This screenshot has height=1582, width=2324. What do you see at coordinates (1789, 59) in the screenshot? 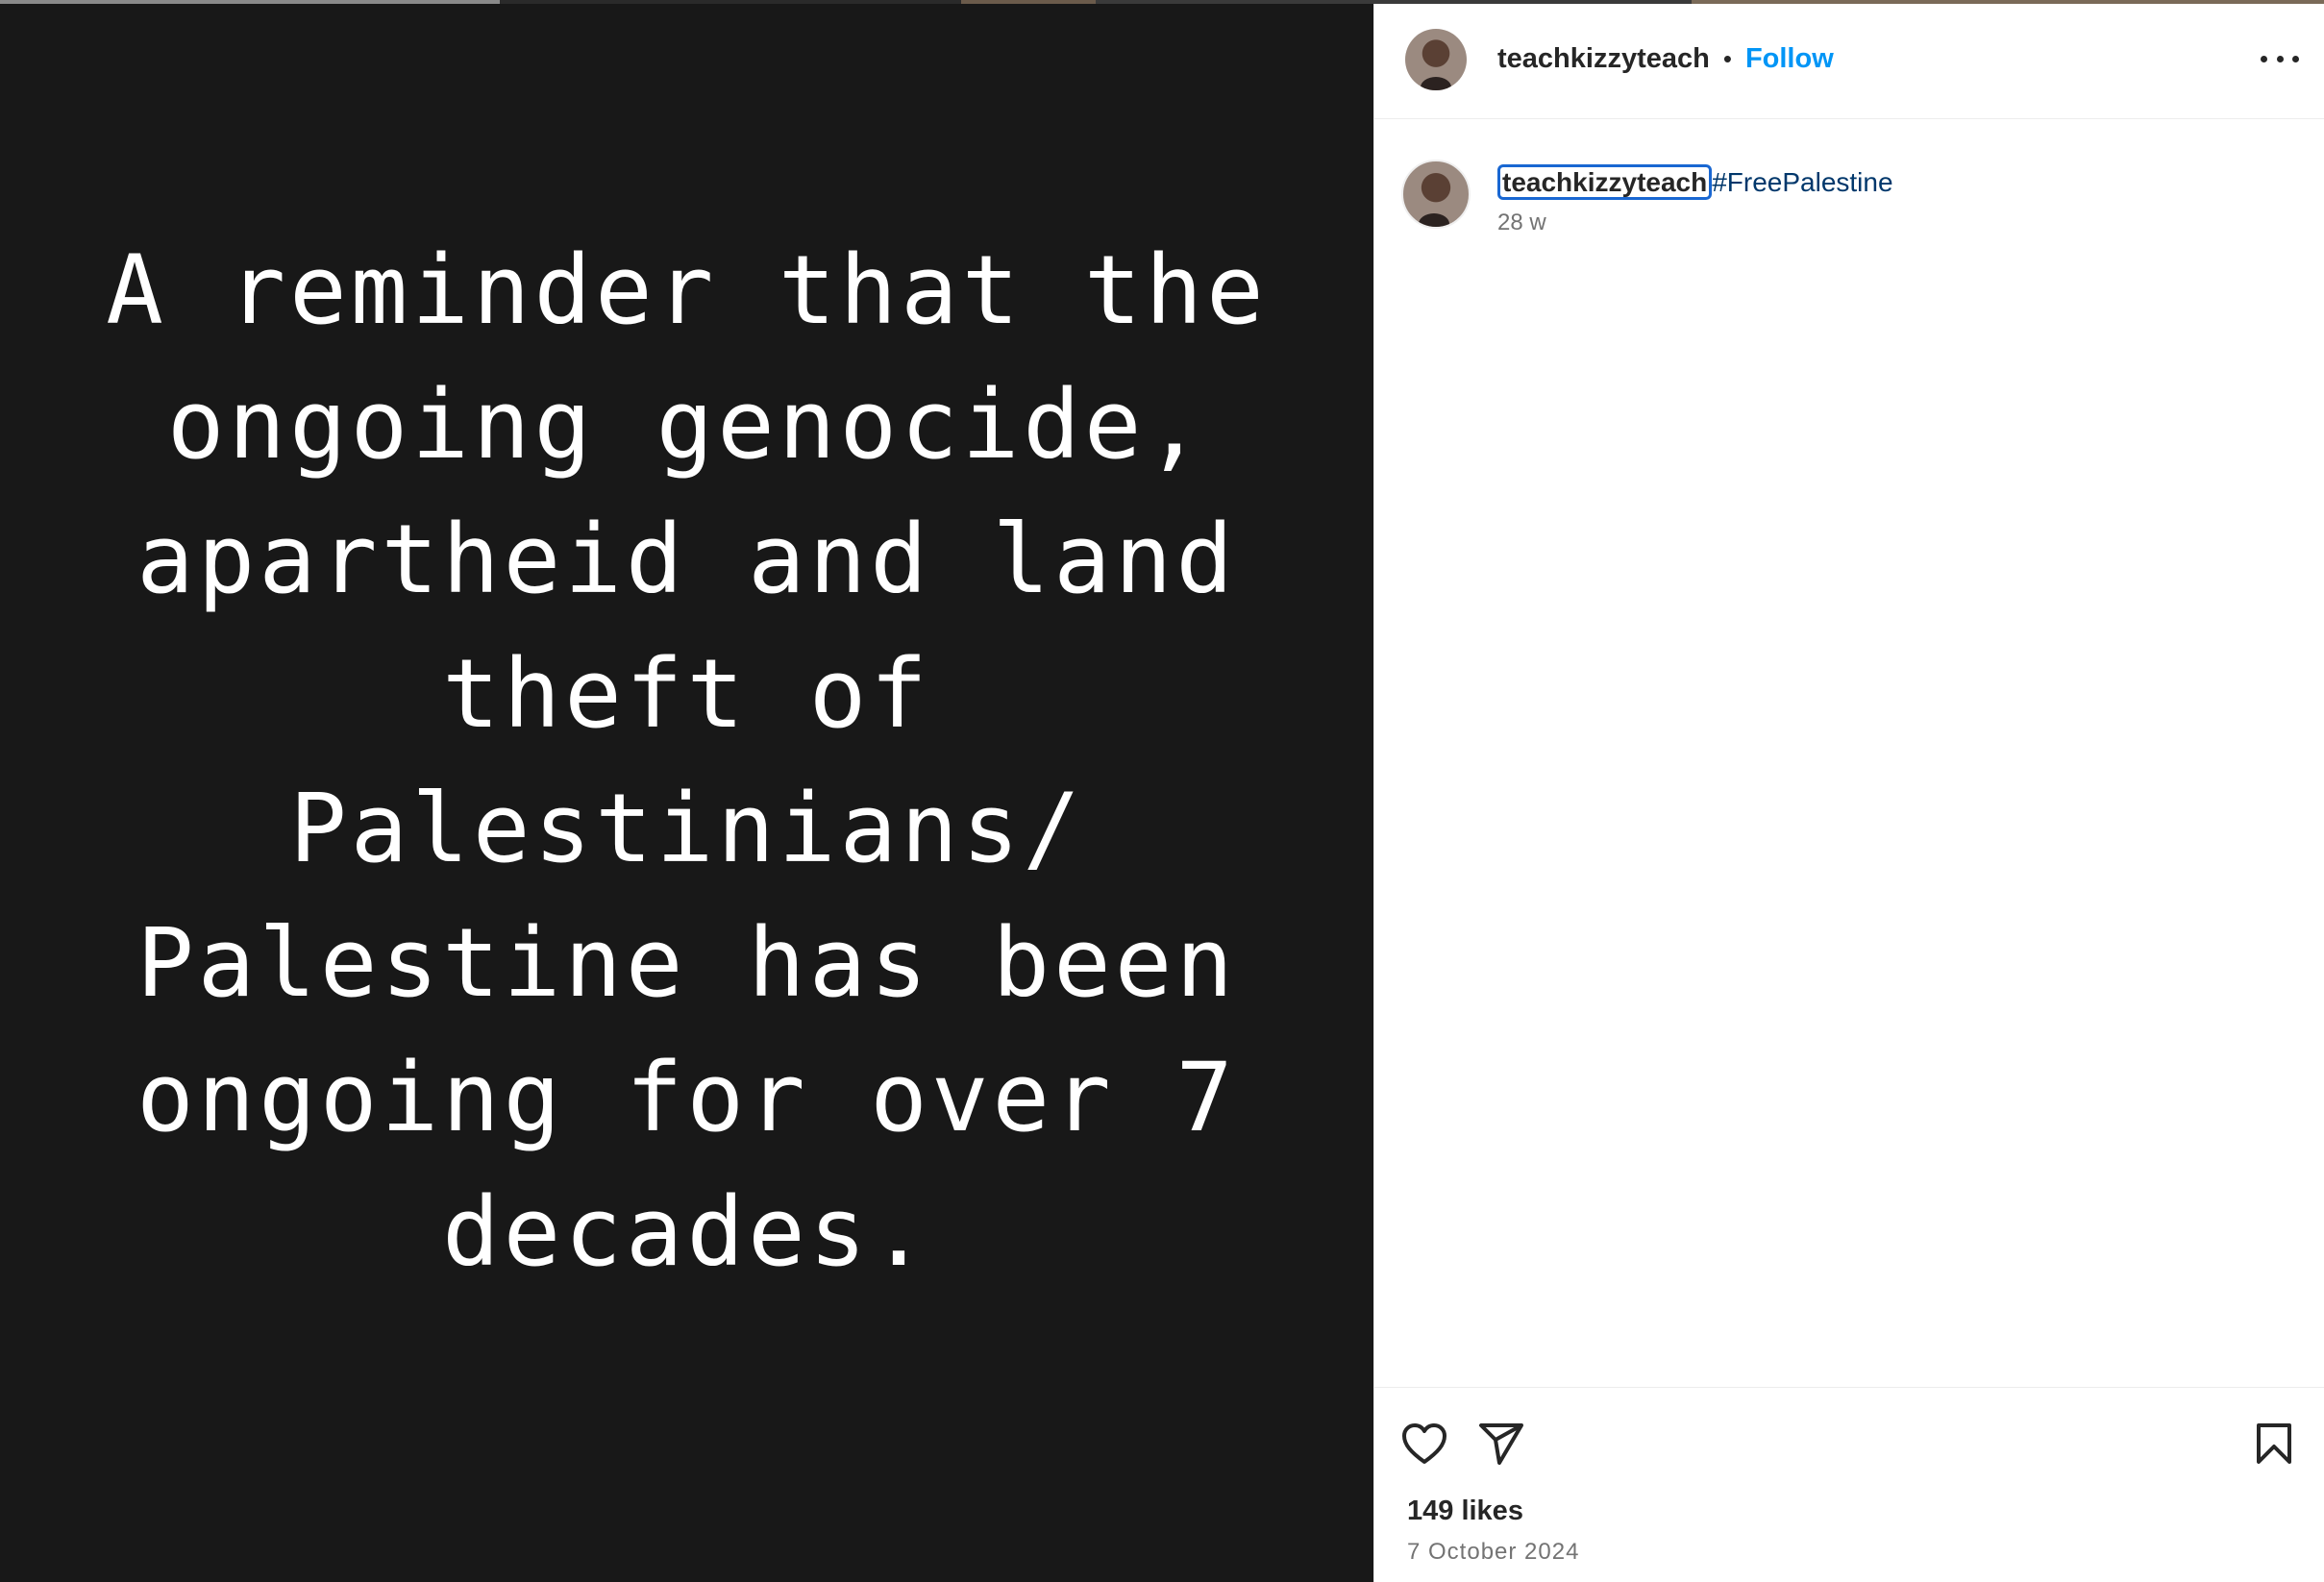
I see `follow-button: Follow` at bounding box center [1789, 59].